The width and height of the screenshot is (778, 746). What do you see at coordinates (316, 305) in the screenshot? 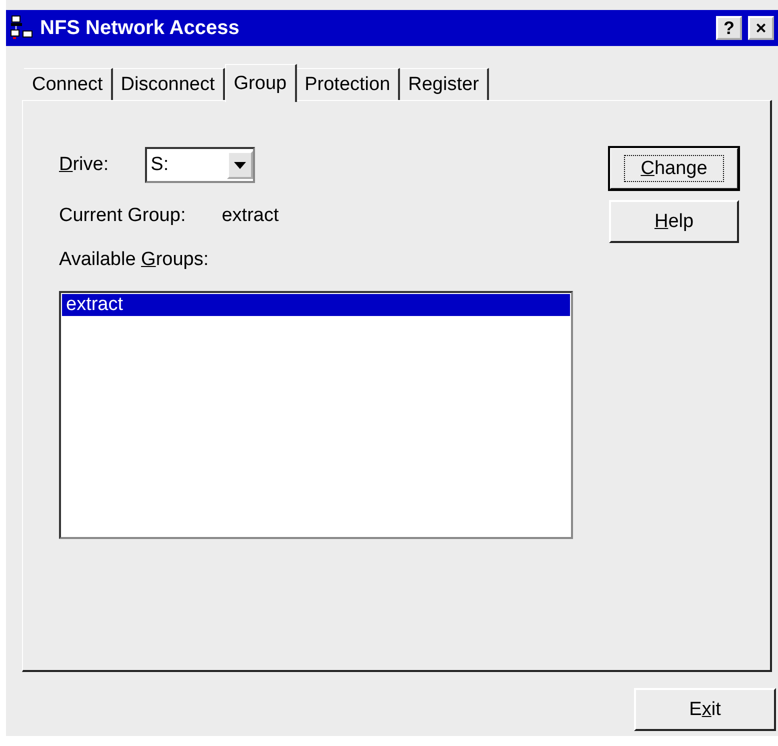
I see `list-item: extract` at bounding box center [316, 305].